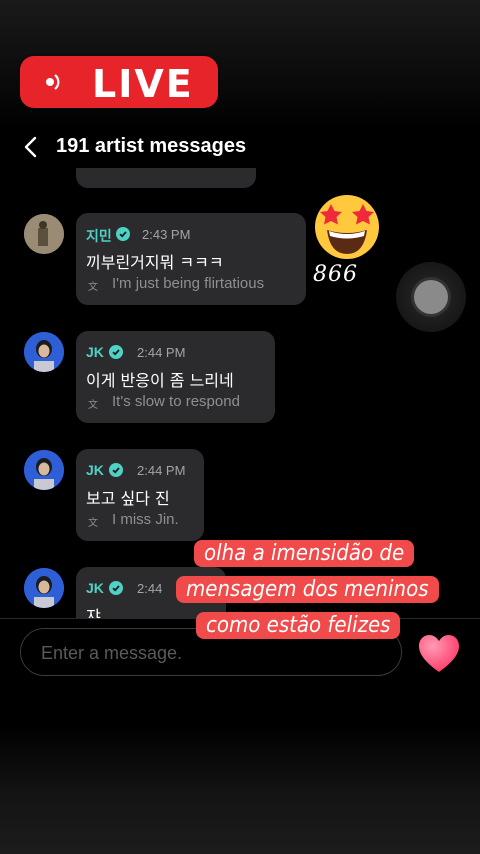 The width and height of the screenshot is (480, 854). What do you see at coordinates (166, 234) in the screenshot?
I see `message-time: 2:43 PM` at bounding box center [166, 234].